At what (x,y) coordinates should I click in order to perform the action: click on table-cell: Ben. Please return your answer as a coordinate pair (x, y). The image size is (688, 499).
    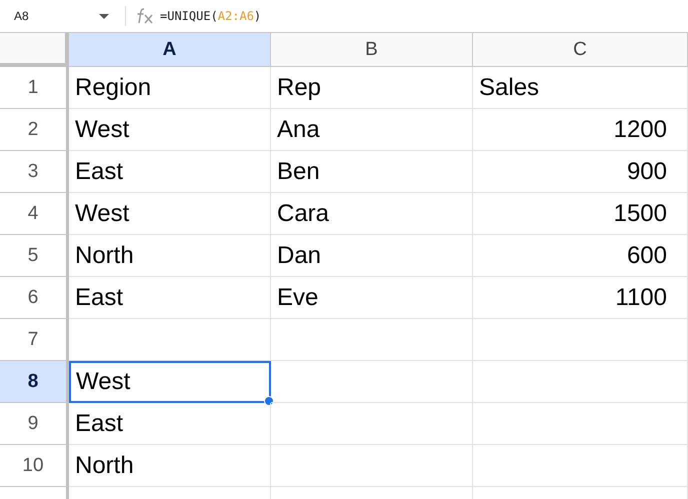
    Looking at the image, I should click on (372, 172).